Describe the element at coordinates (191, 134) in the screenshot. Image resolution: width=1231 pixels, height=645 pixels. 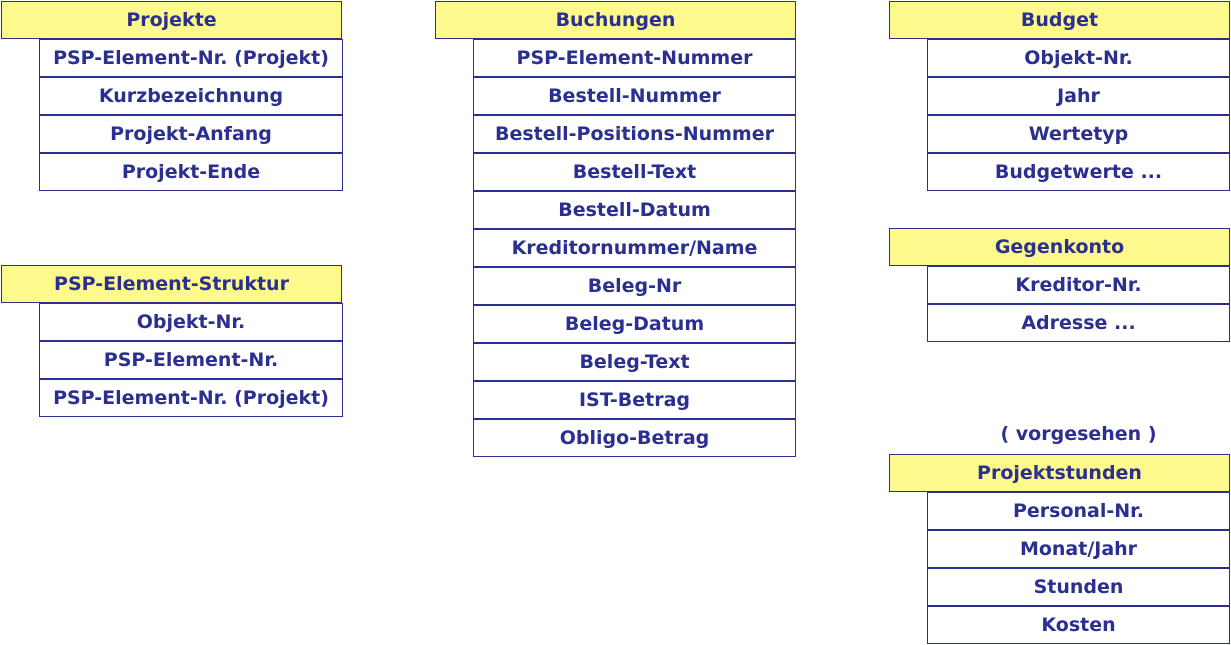
I see `field-projekt-anfang: Projekt-Anfang` at that location.